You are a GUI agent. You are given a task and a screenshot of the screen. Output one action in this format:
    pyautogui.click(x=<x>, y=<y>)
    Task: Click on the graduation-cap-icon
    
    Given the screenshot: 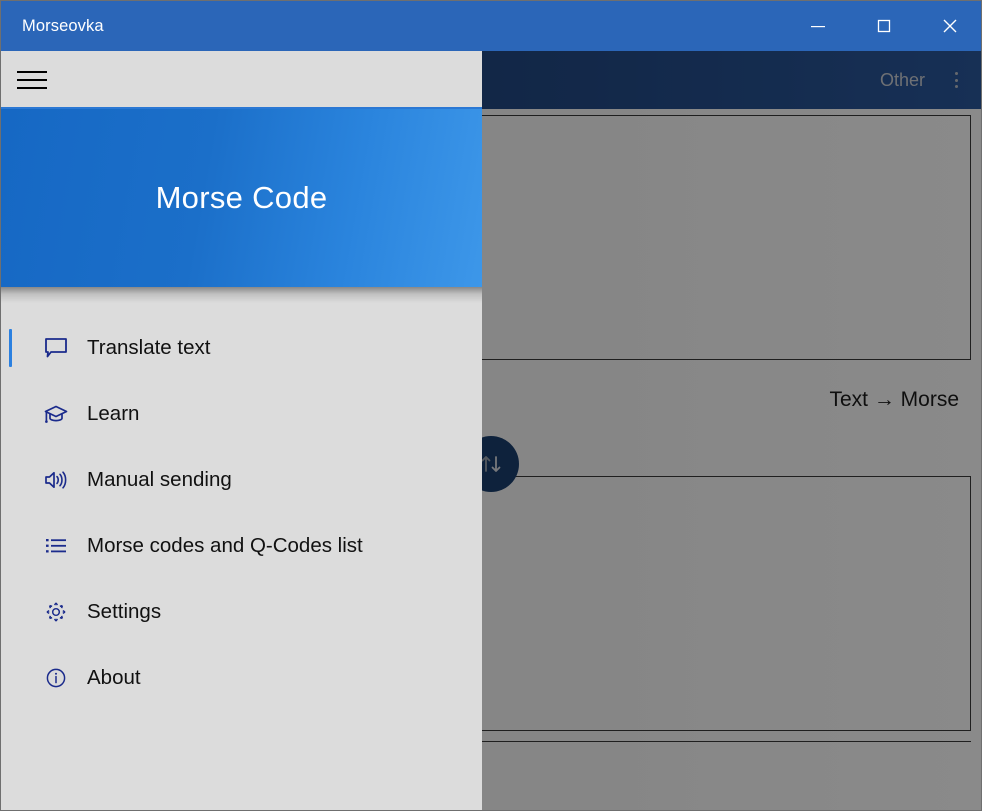 What is the action you would take?
    pyautogui.click(x=56, y=414)
    